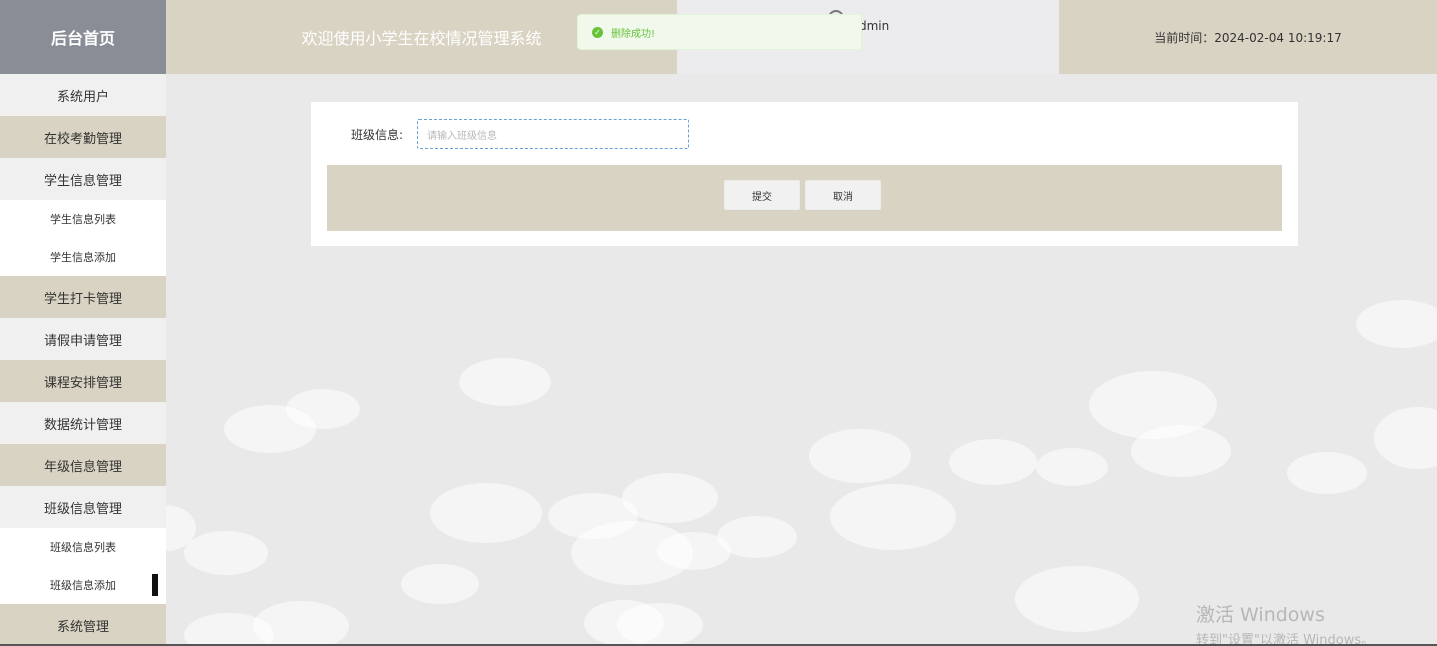 The image size is (1437, 646). I want to click on sidebar-item-label: 课程安排管理, so click(82, 383).